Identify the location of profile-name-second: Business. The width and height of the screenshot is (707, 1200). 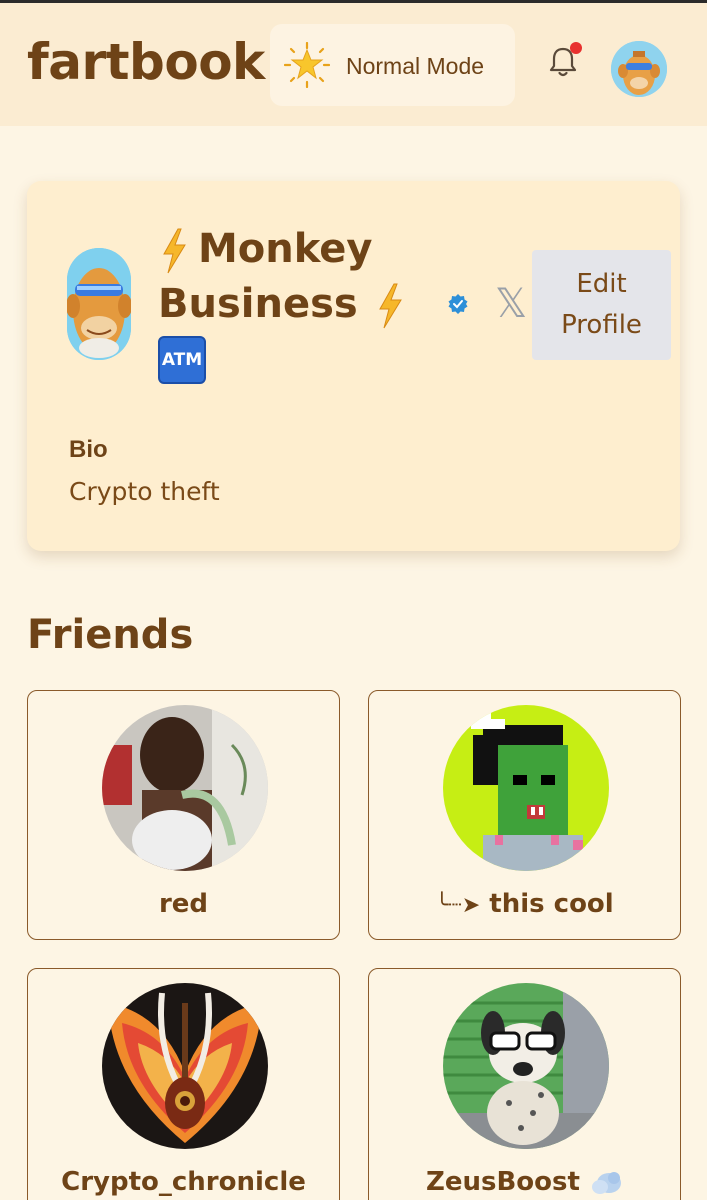
(258, 304).